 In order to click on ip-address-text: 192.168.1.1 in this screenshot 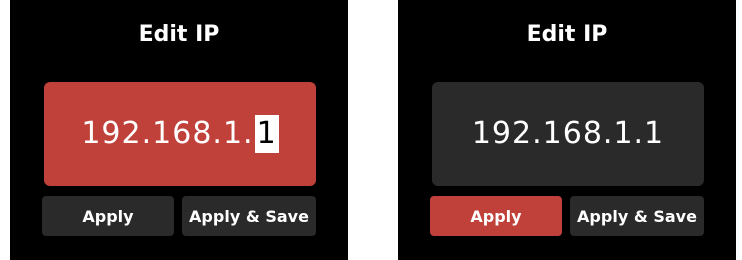, I will do `click(568, 133)`.